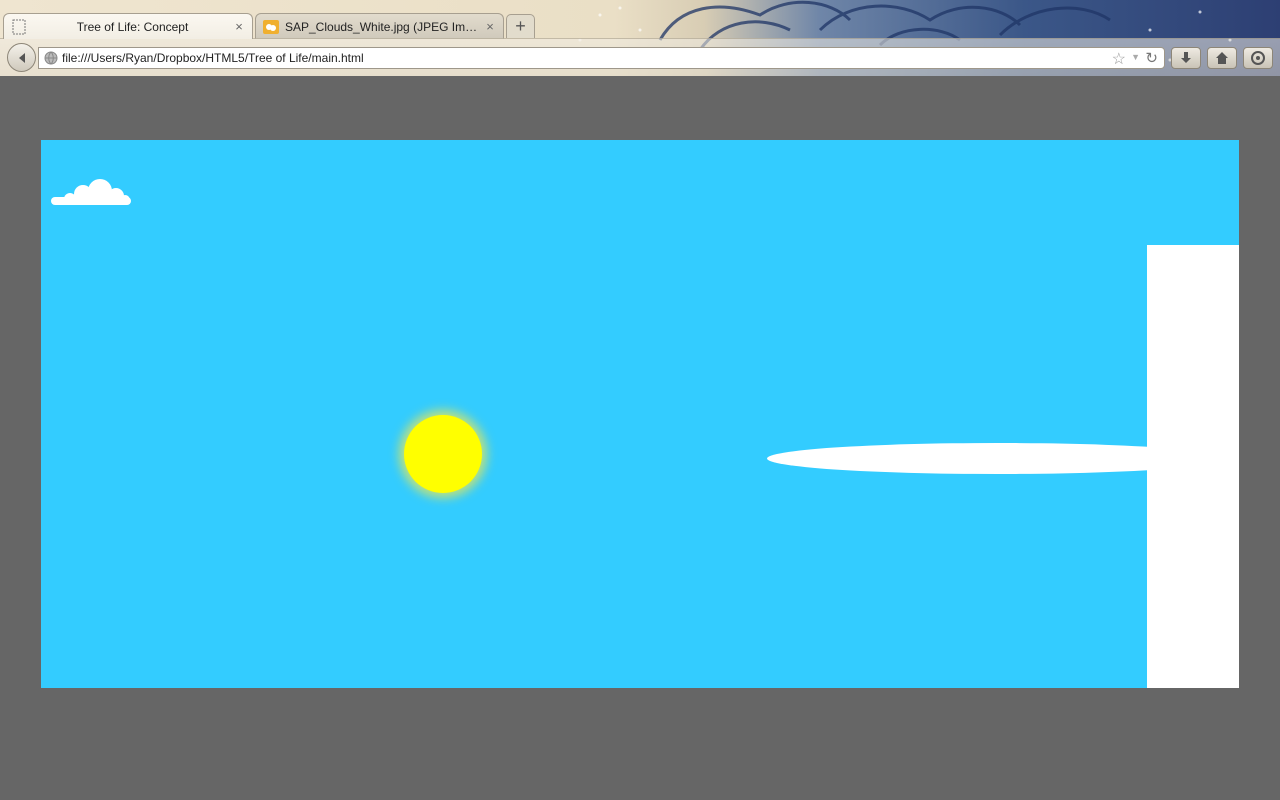 The width and height of the screenshot is (1280, 800). I want to click on image-icon, so click(271, 26).